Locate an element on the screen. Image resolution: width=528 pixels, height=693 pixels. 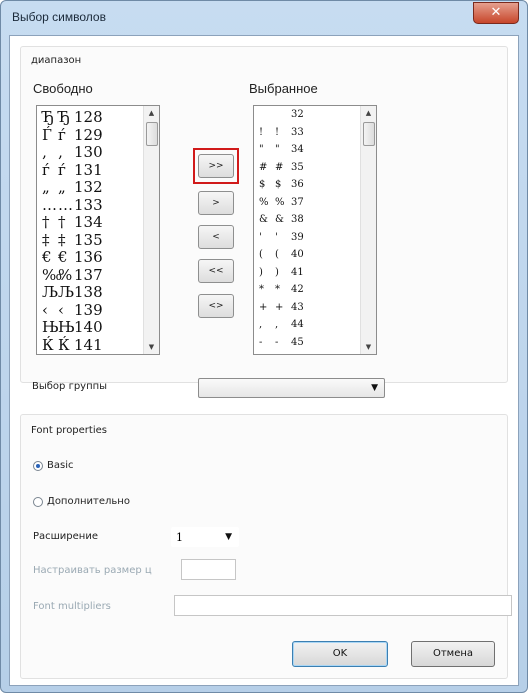
list-item: & & 38 is located at coordinates (281, 222).